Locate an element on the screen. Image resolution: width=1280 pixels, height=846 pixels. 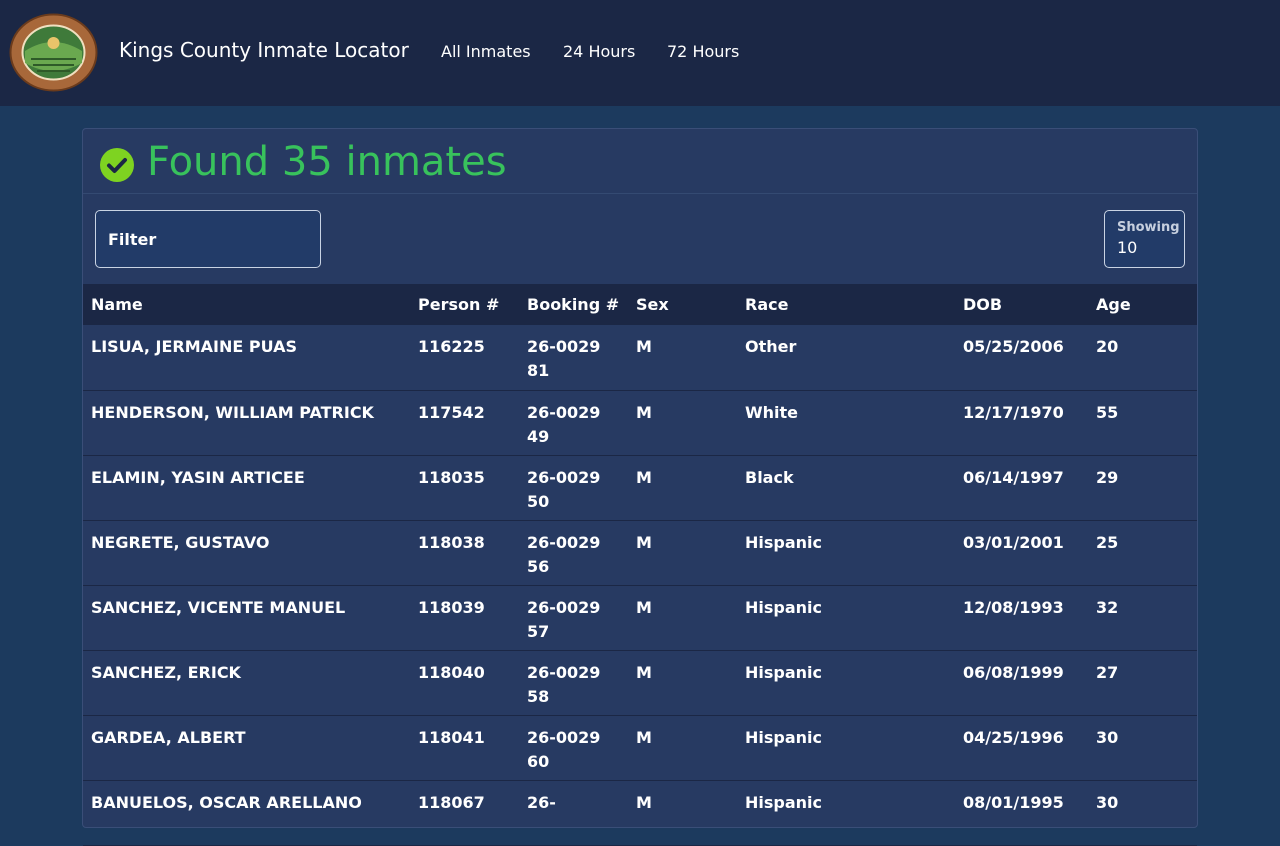
column-header-race: Race is located at coordinates (846, 304).